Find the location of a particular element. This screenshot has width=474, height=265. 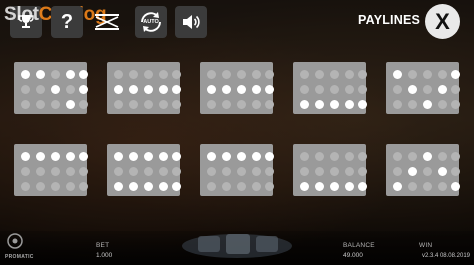

auto-label: AUTO is located at coordinates (151, 22).